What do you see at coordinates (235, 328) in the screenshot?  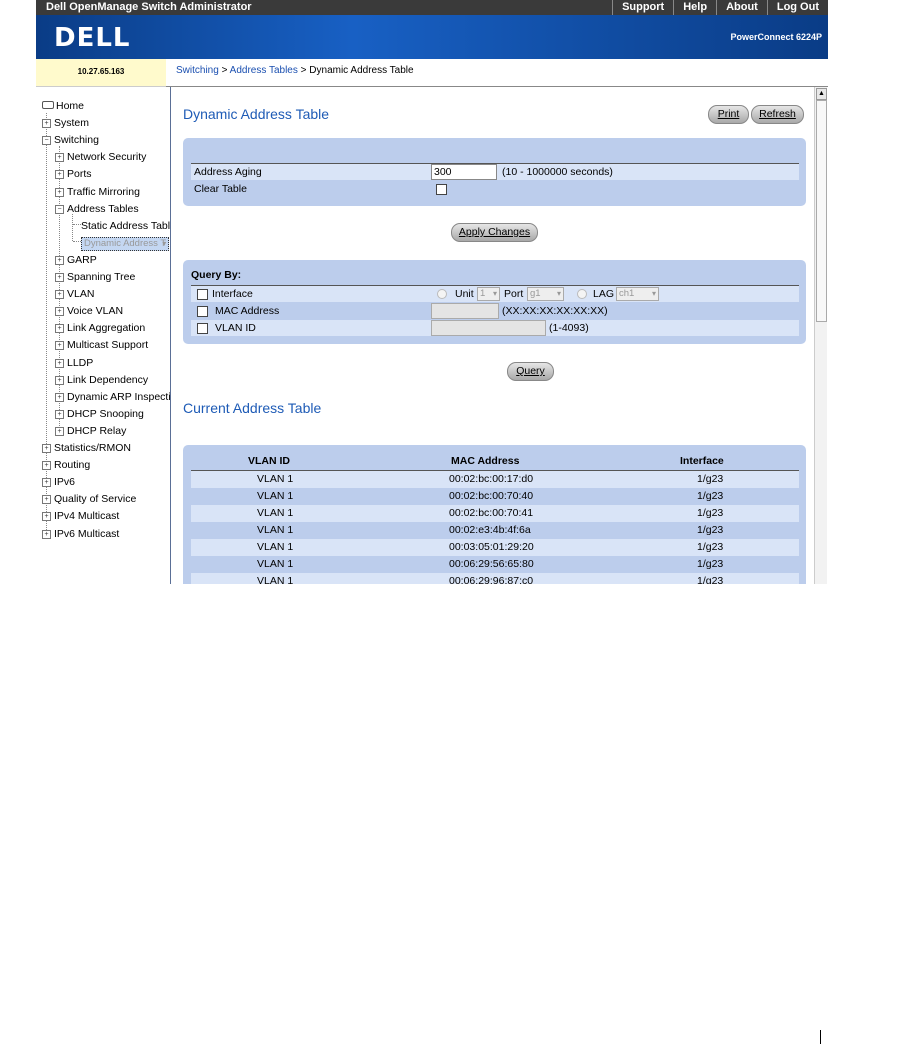 I see `vlan-id-label: VLAN ID` at bounding box center [235, 328].